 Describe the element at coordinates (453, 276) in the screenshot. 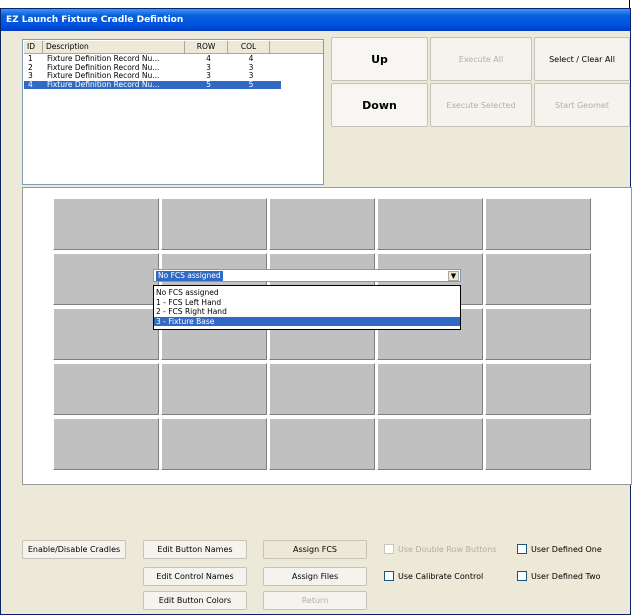

I see `chevron-down-icon: ▼` at that location.